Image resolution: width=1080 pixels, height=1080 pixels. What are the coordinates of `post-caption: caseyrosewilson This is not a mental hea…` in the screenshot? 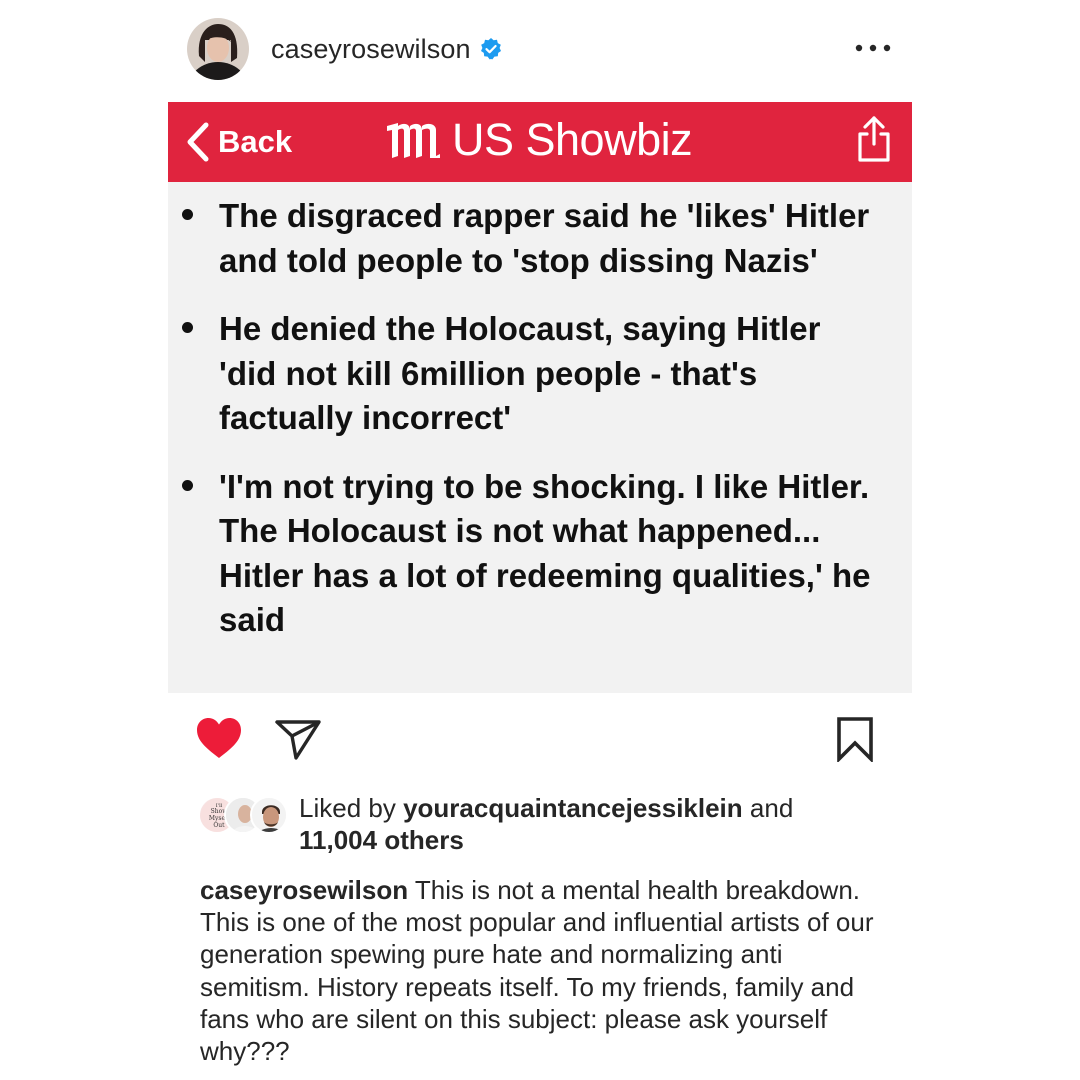 It's located at (545, 970).